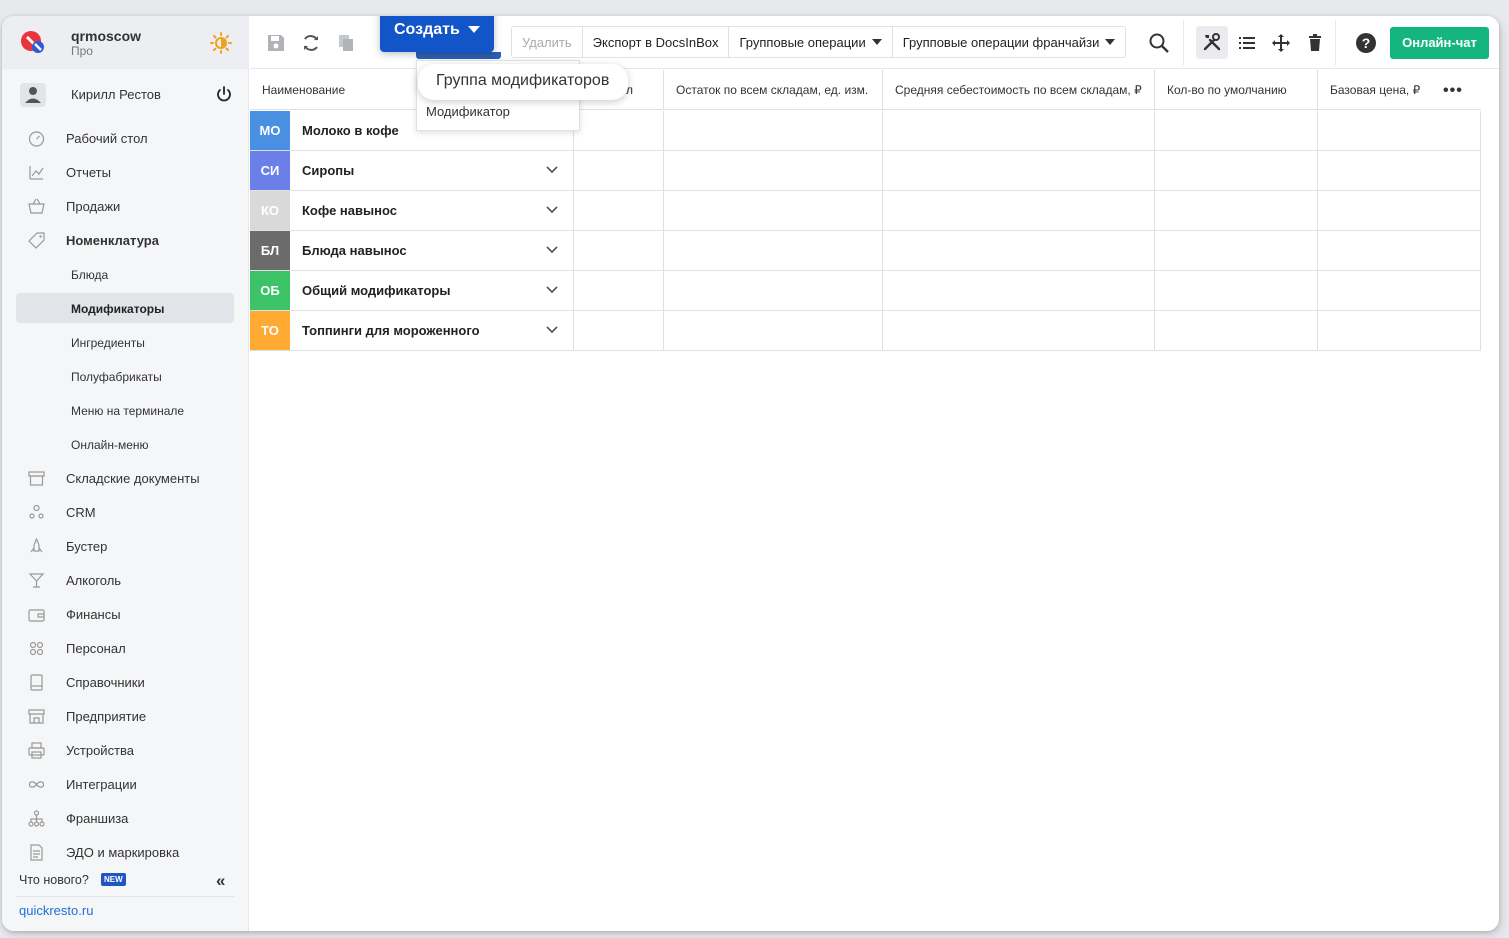  What do you see at coordinates (54, 880) in the screenshot?
I see `whats-new-link: Что нового?` at bounding box center [54, 880].